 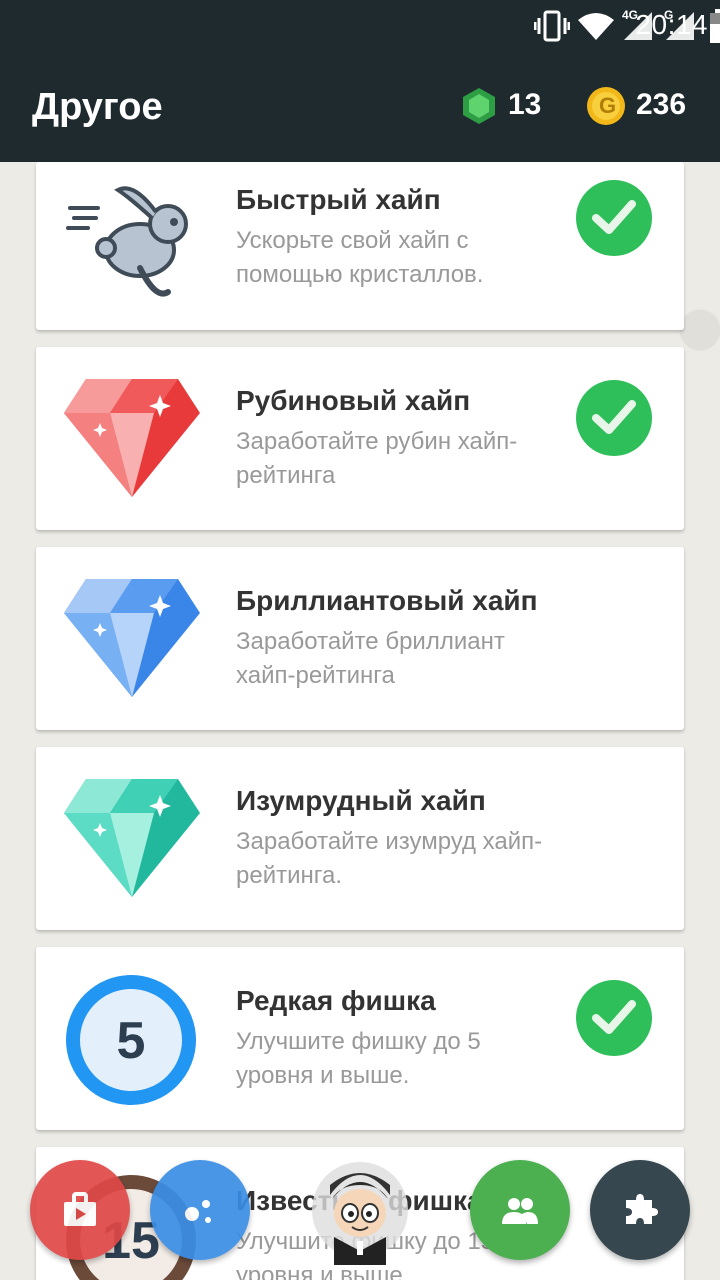 What do you see at coordinates (132, 638) in the screenshot?
I see `diamond-icon` at bounding box center [132, 638].